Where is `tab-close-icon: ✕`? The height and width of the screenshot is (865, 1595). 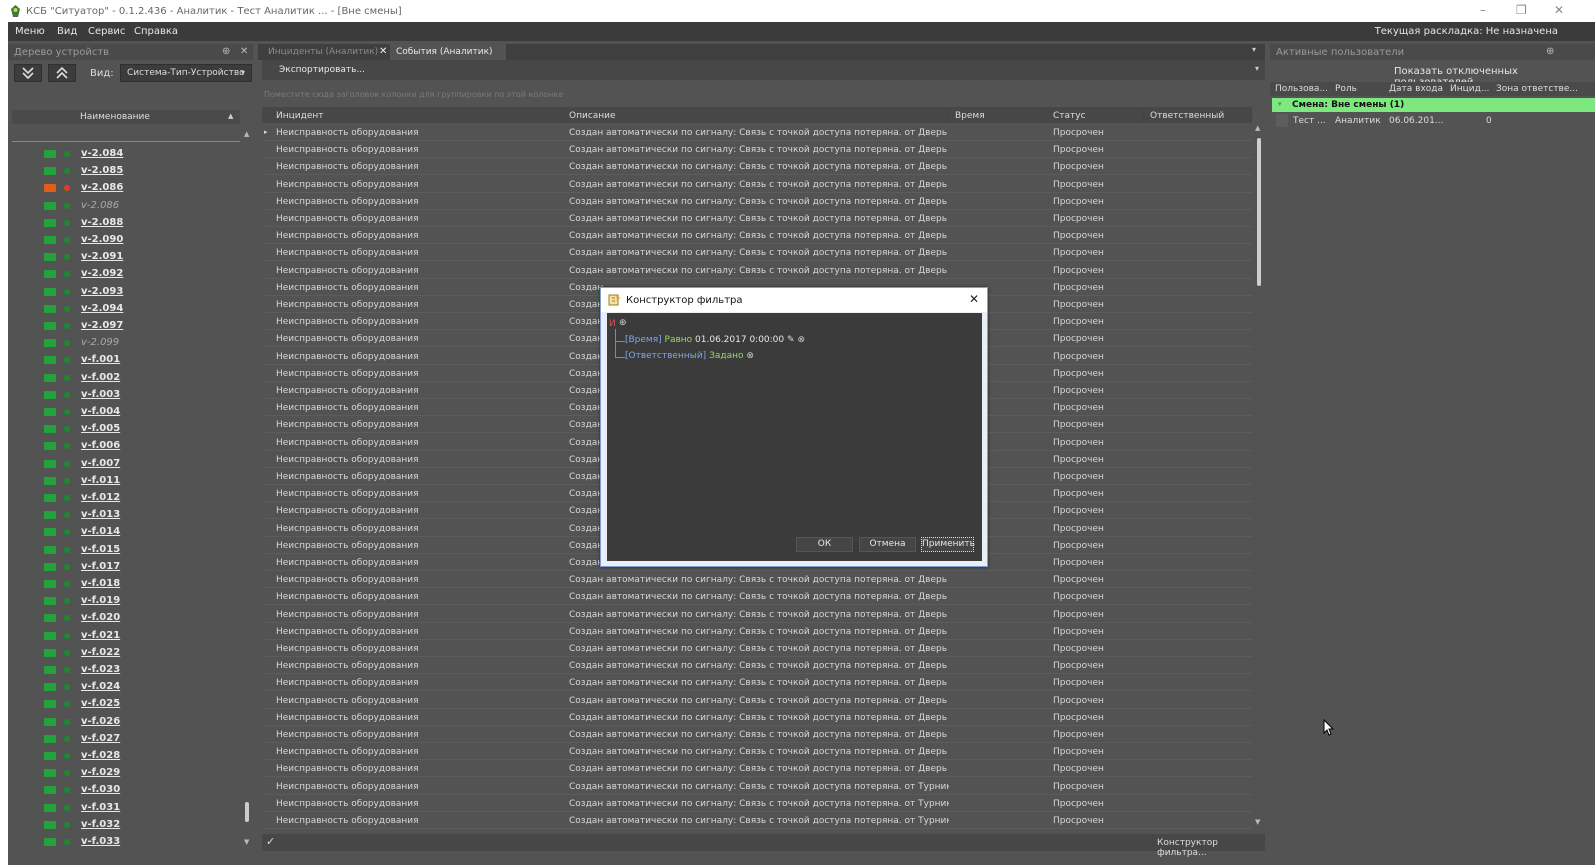 tab-close-icon: ✕ is located at coordinates (383, 51).